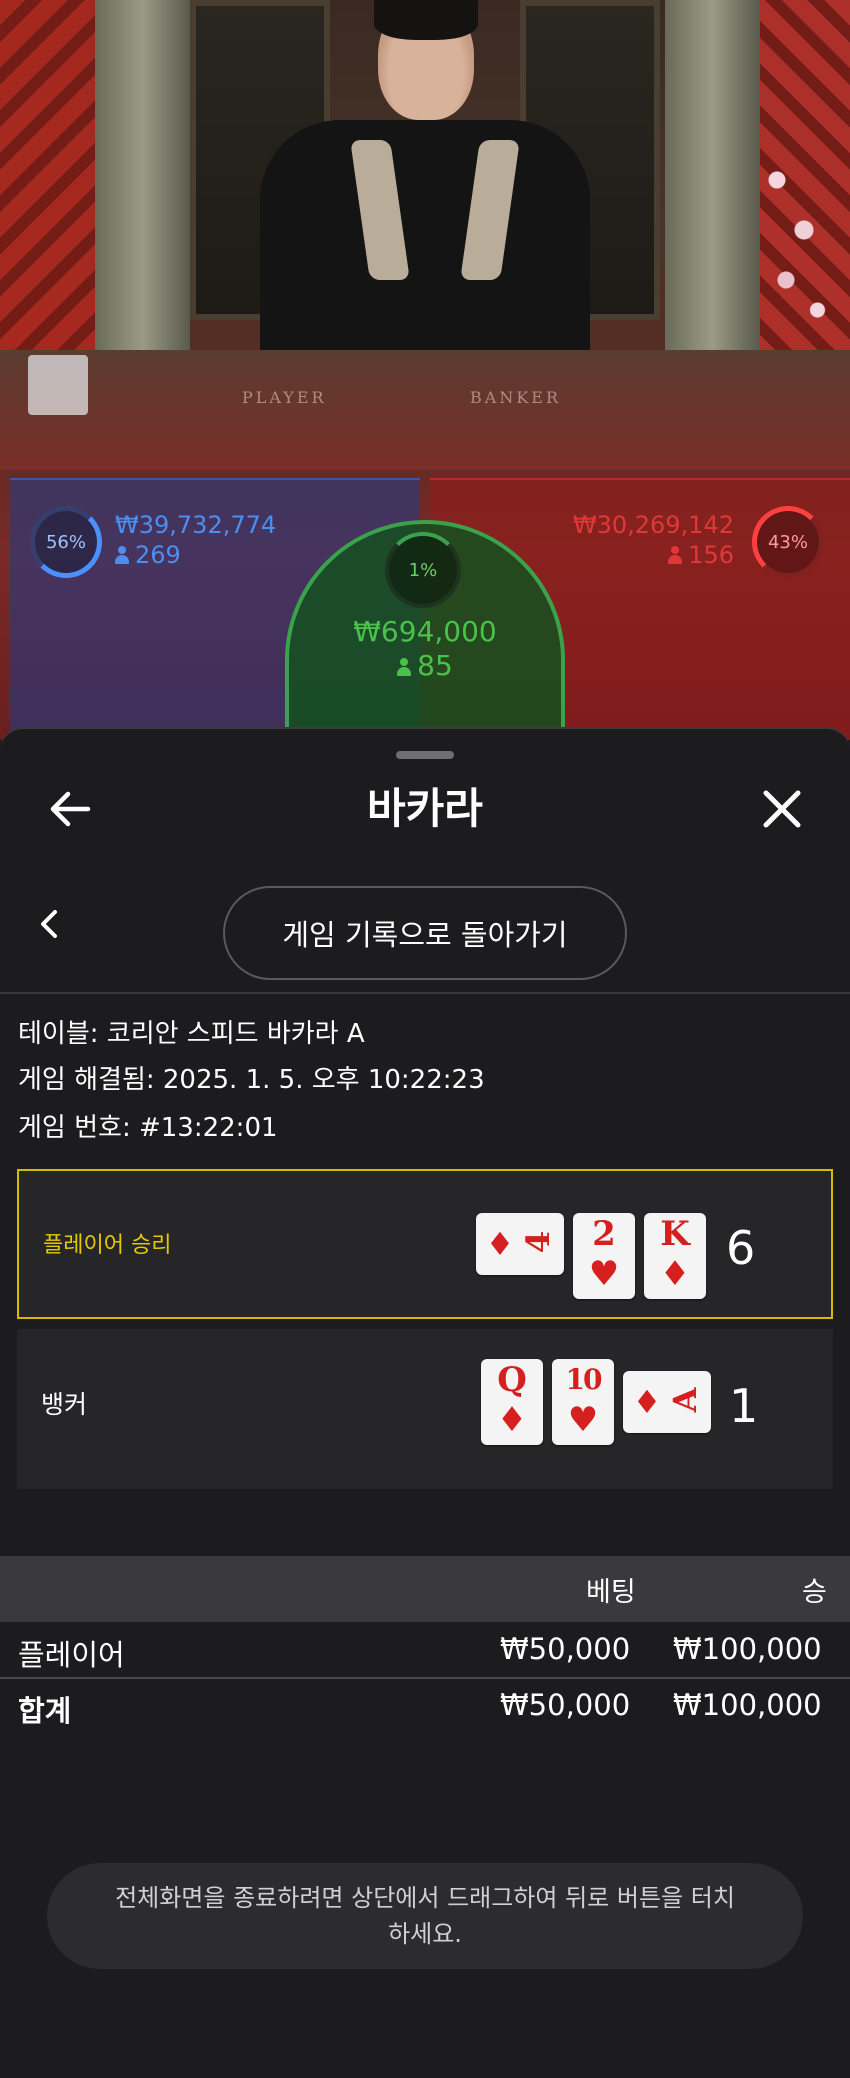 The image size is (850, 2078). What do you see at coordinates (45, 1711) in the screenshot?
I see `total-name: 합계` at bounding box center [45, 1711].